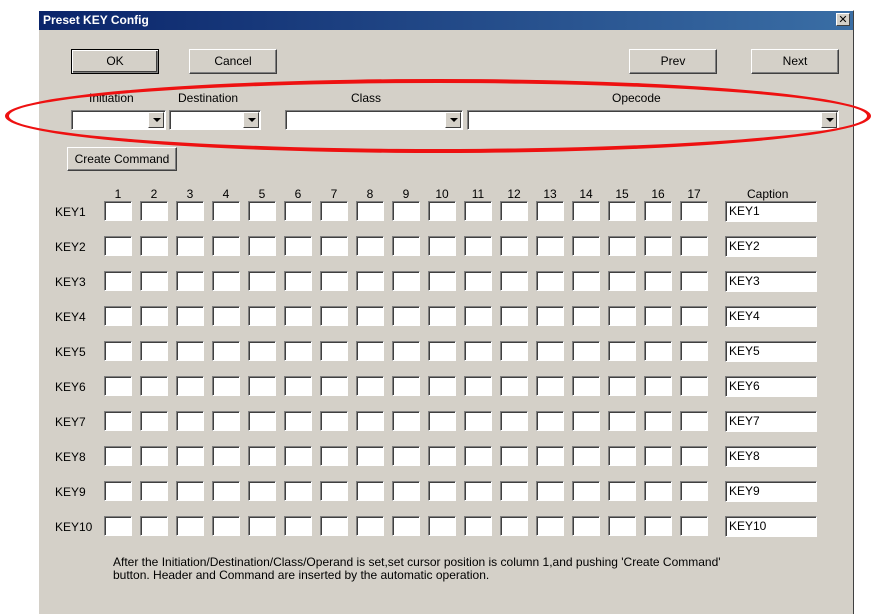 The height and width of the screenshot is (614, 878). What do you see at coordinates (771, 491) in the screenshot?
I see `caption-input: KEY9` at bounding box center [771, 491].